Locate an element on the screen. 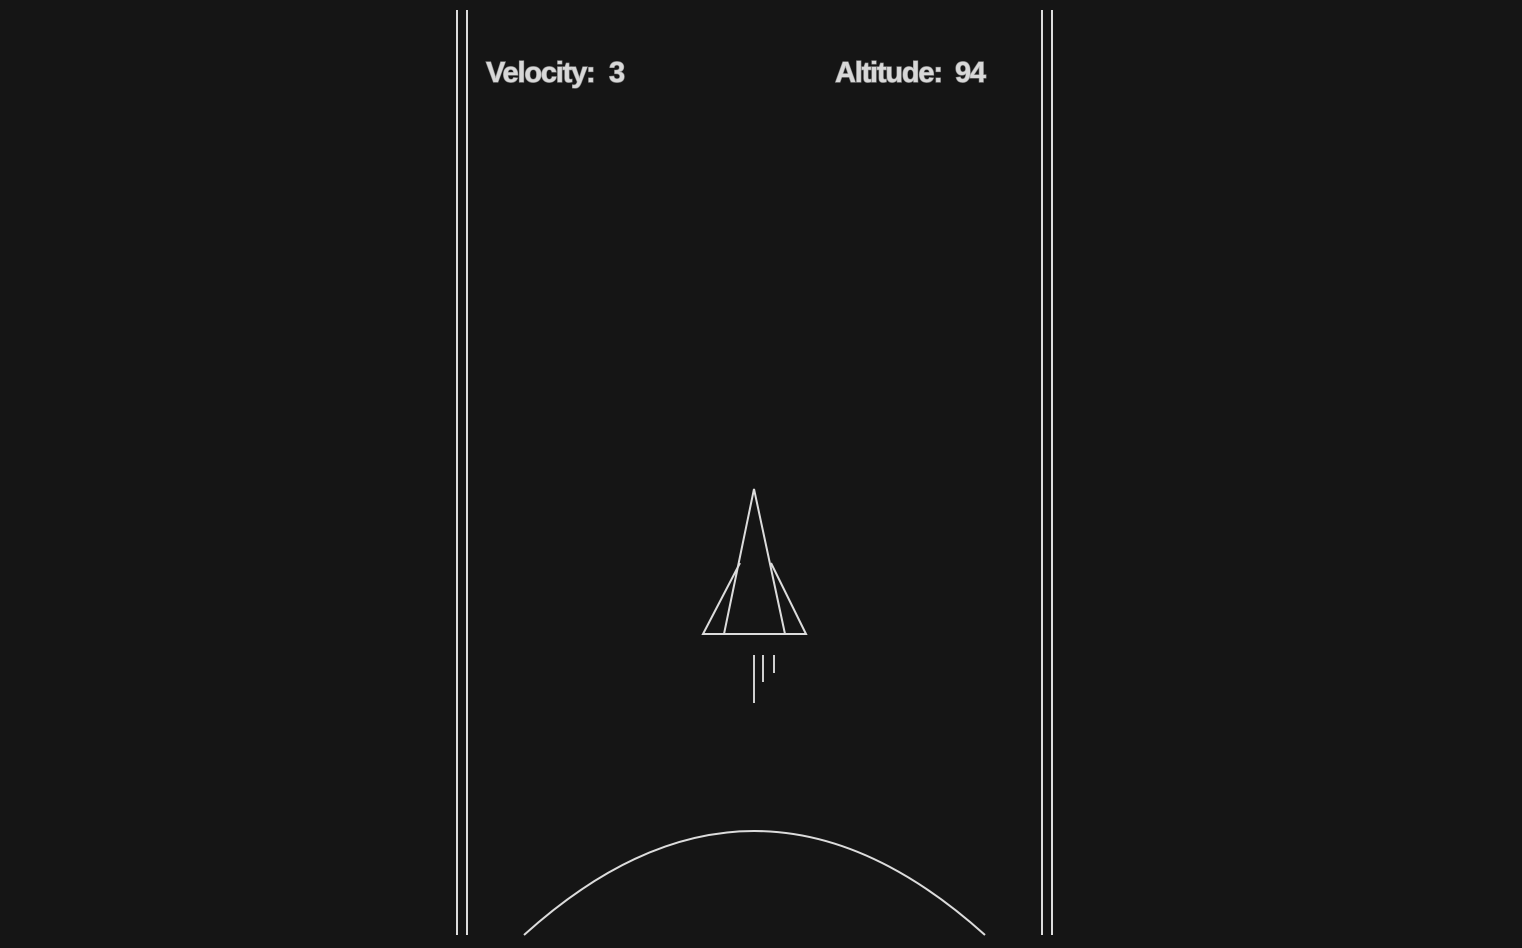 The image size is (1522, 948). velocity-readout: Velocity: 3 is located at coordinates (555, 72).